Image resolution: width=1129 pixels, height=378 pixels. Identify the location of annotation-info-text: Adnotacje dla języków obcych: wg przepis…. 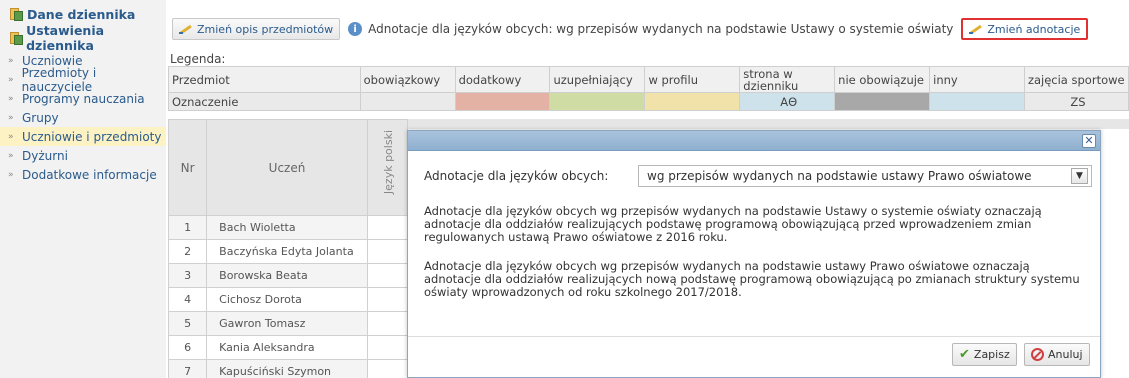
(661, 29).